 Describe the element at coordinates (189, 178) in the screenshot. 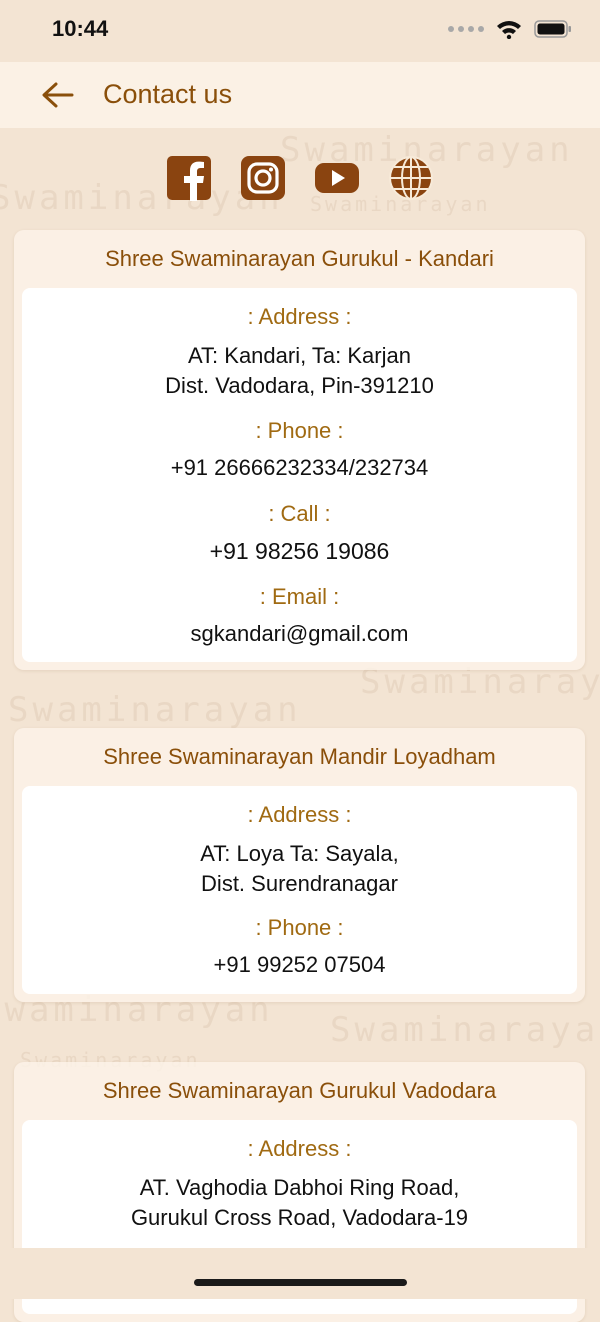

I see `facebook-icon` at that location.